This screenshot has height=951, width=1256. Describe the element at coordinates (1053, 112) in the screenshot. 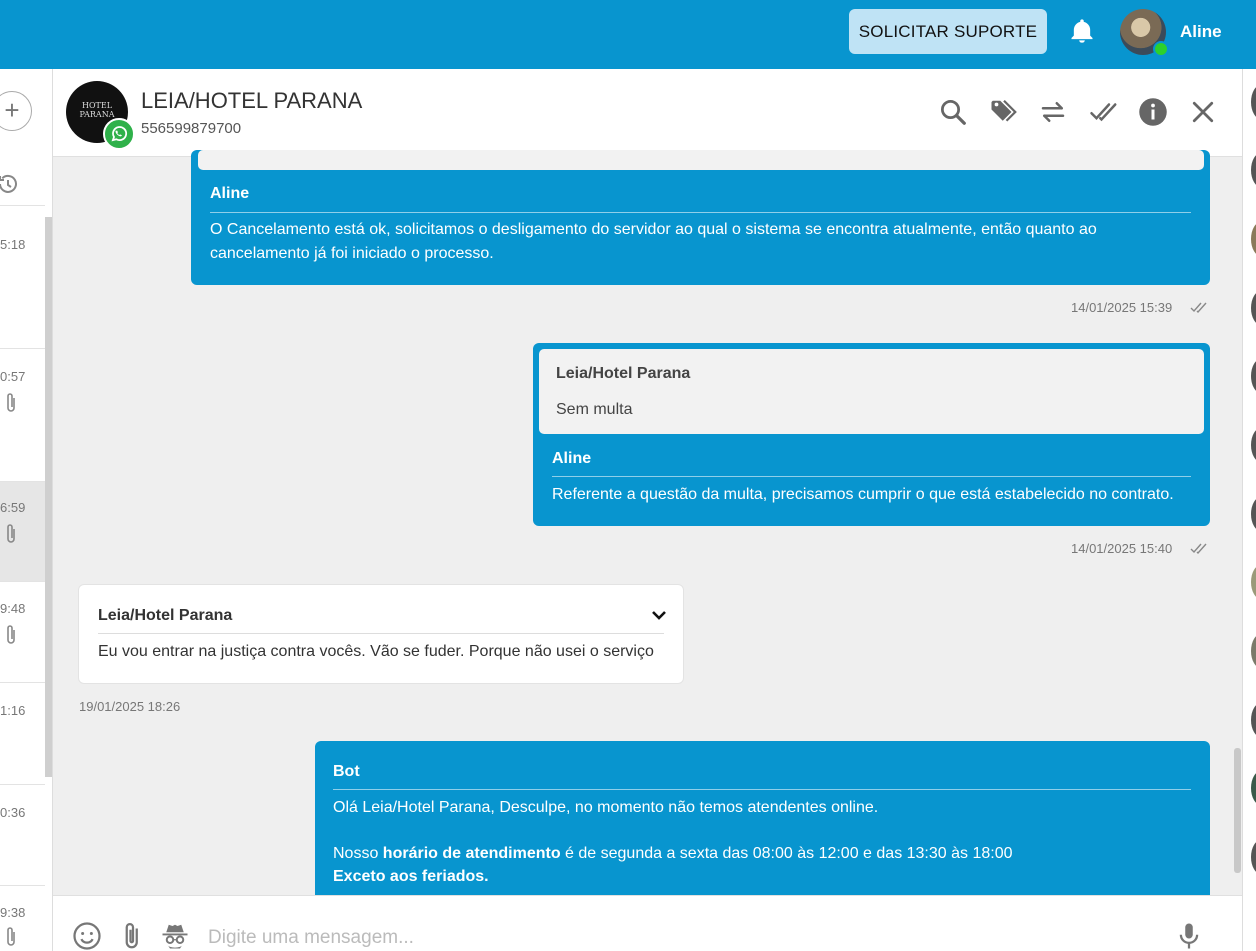

I see `transfer-icon` at that location.